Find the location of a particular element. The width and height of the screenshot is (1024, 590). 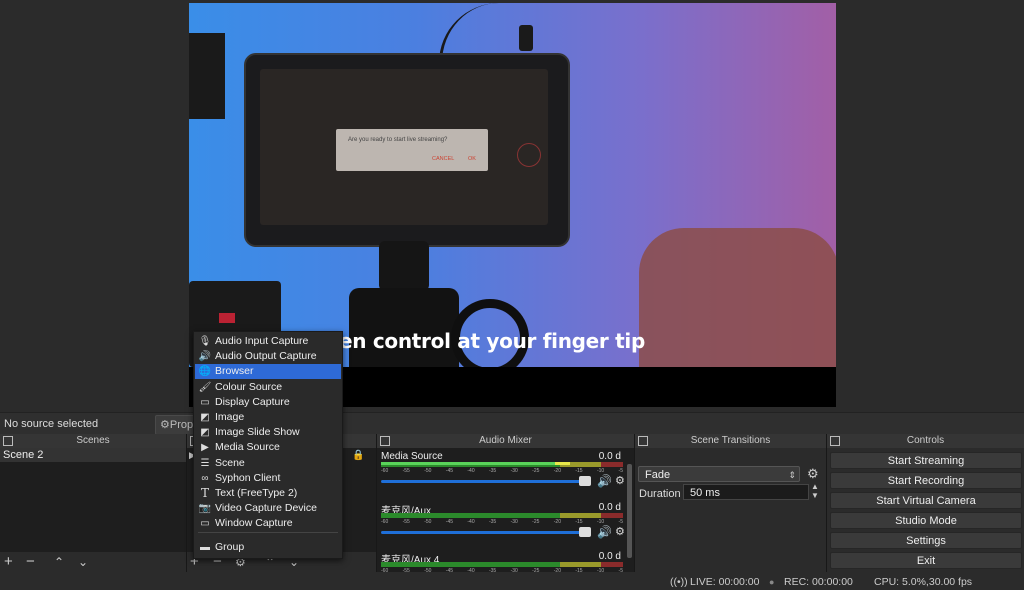

duration-spinner: ▲ ▼ is located at coordinates (815, 491).